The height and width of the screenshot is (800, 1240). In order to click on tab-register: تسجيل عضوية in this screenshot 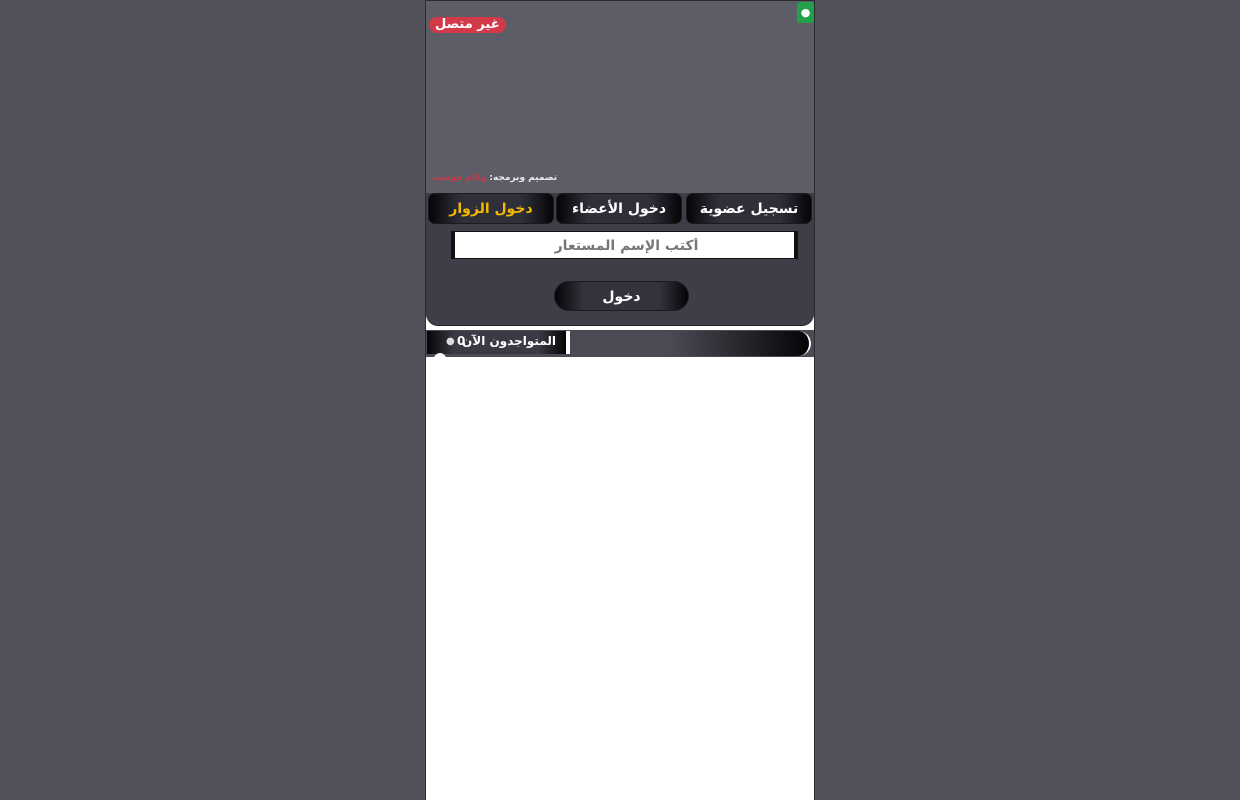, I will do `click(749, 208)`.